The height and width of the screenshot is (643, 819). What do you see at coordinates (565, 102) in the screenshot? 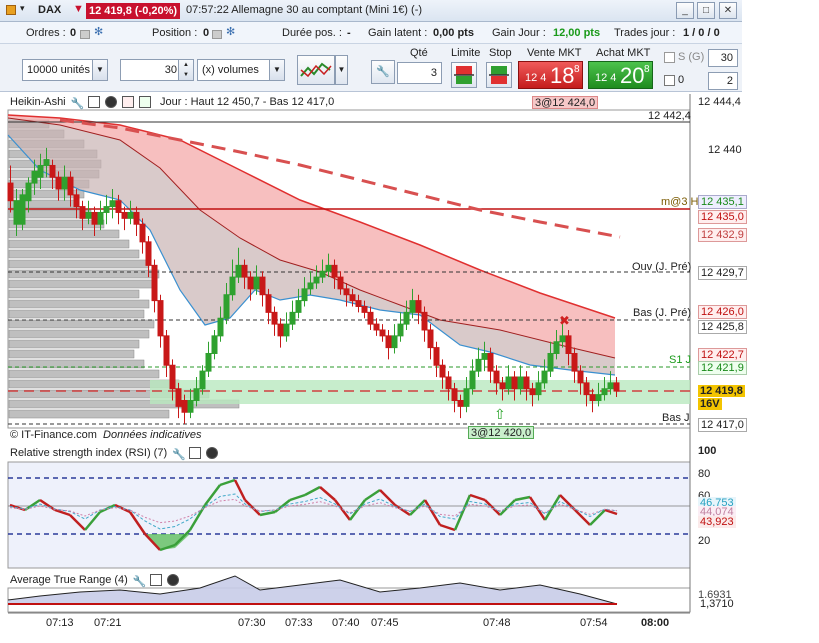
I see `order-tag-top: 3@12 424,0` at bounding box center [565, 102].